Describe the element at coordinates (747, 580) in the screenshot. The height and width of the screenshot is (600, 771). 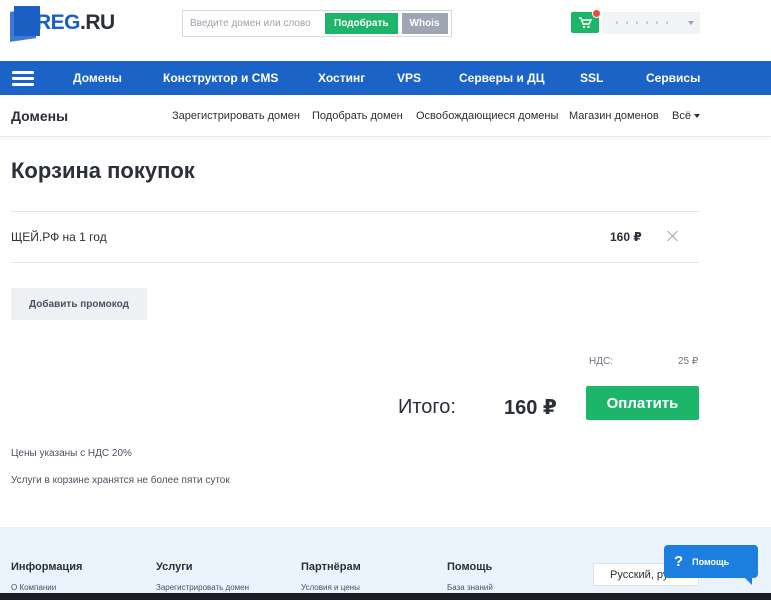
I see `help-bubble-tail` at that location.